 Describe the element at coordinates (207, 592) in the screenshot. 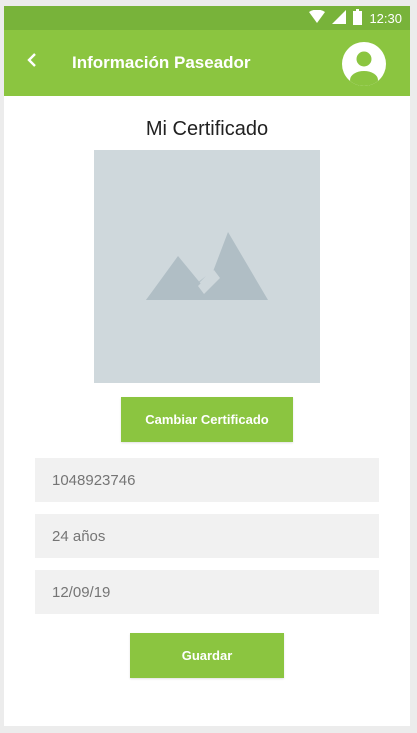

I see `date-field` at that location.